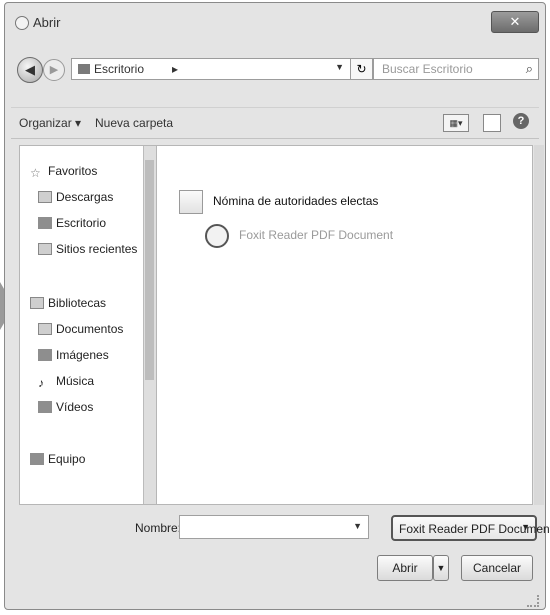 This screenshot has width=550, height=615. I want to click on filename-field: ▼, so click(274, 527).